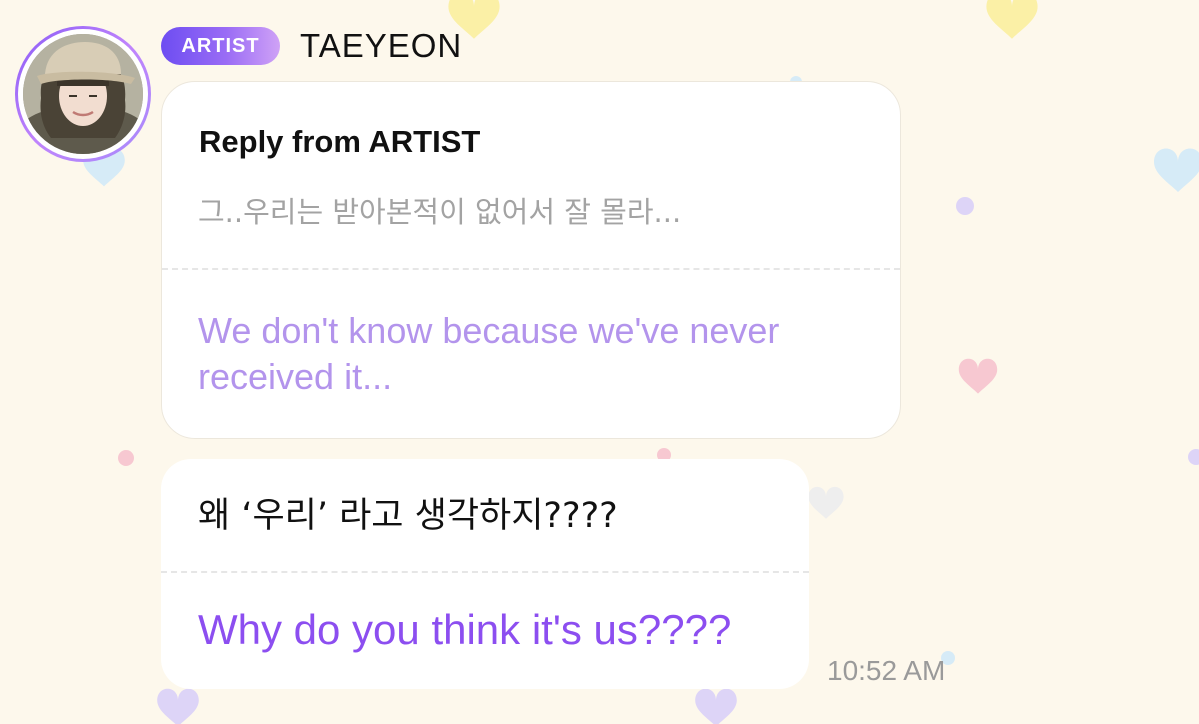 The height and width of the screenshot is (724, 1199). I want to click on artist-avatar, so click(83, 94).